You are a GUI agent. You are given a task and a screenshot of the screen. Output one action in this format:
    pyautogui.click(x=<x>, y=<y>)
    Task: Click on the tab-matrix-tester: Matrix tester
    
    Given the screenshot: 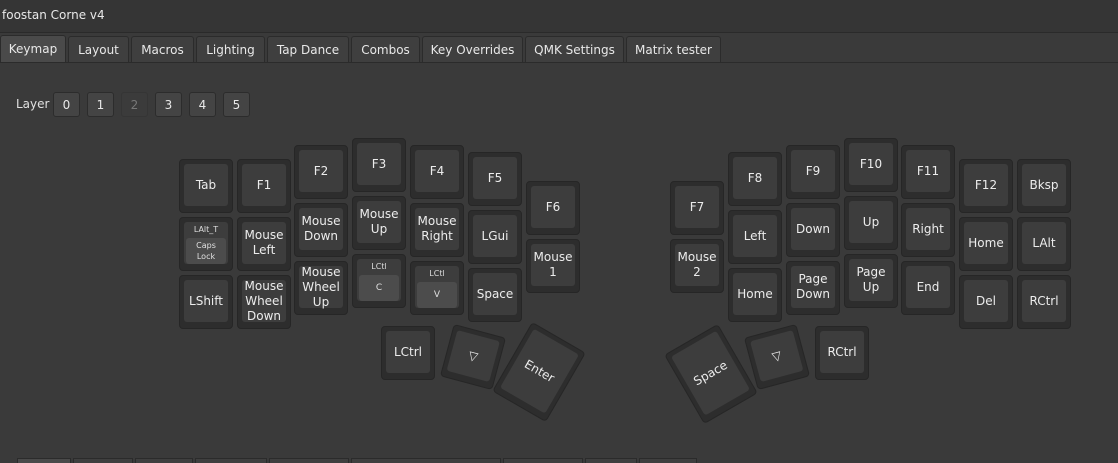 What is the action you would take?
    pyautogui.click(x=673, y=49)
    